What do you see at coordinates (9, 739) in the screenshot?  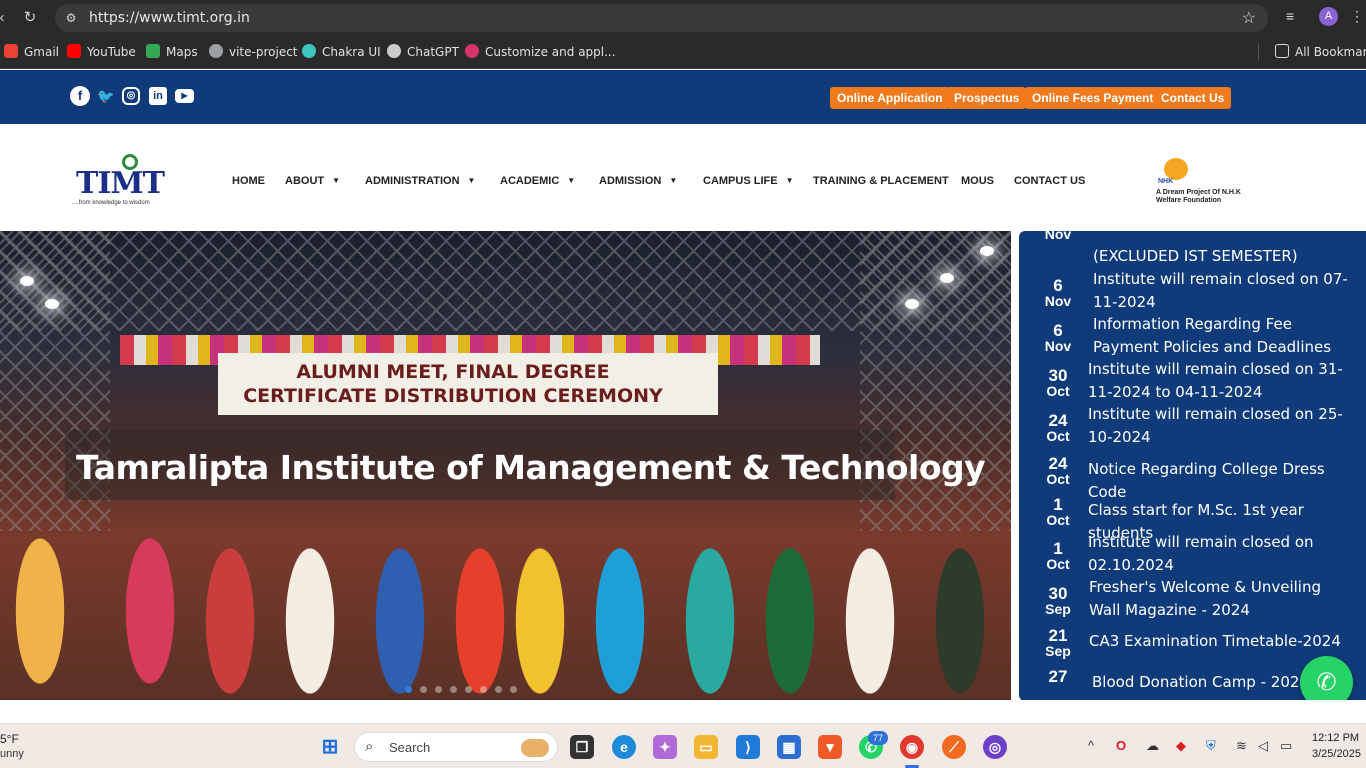 I see `weather-temperature: 5°F` at bounding box center [9, 739].